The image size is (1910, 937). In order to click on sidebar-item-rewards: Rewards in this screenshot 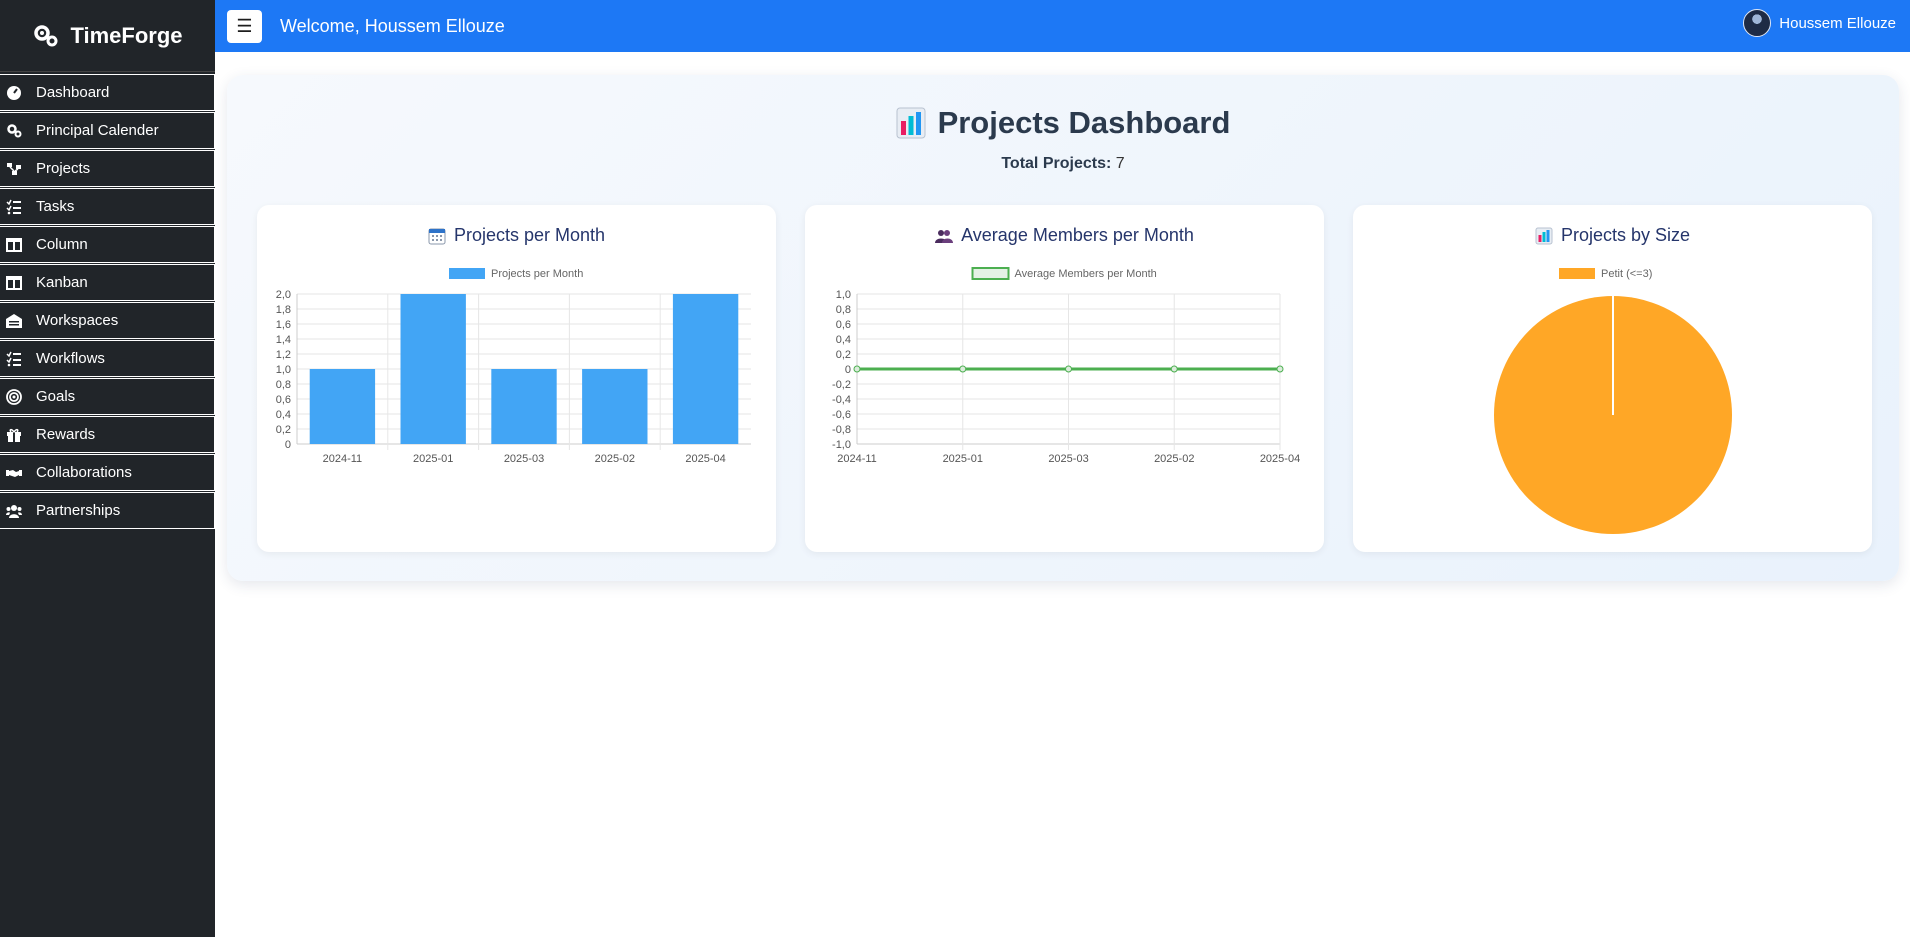, I will do `click(107, 434)`.